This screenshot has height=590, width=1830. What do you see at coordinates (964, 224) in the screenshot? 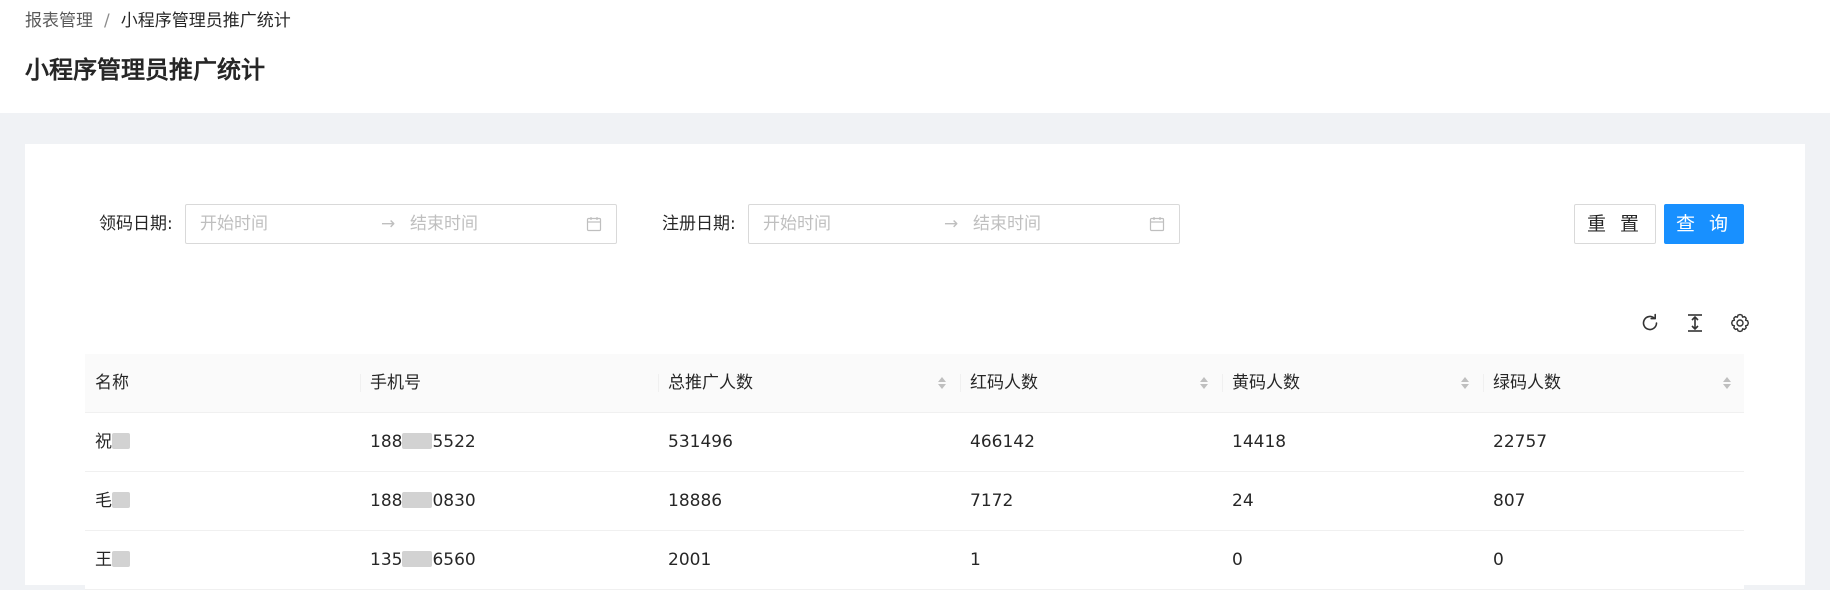
I see `register-date-range-picker: 开始时间 → 结束时间` at bounding box center [964, 224].